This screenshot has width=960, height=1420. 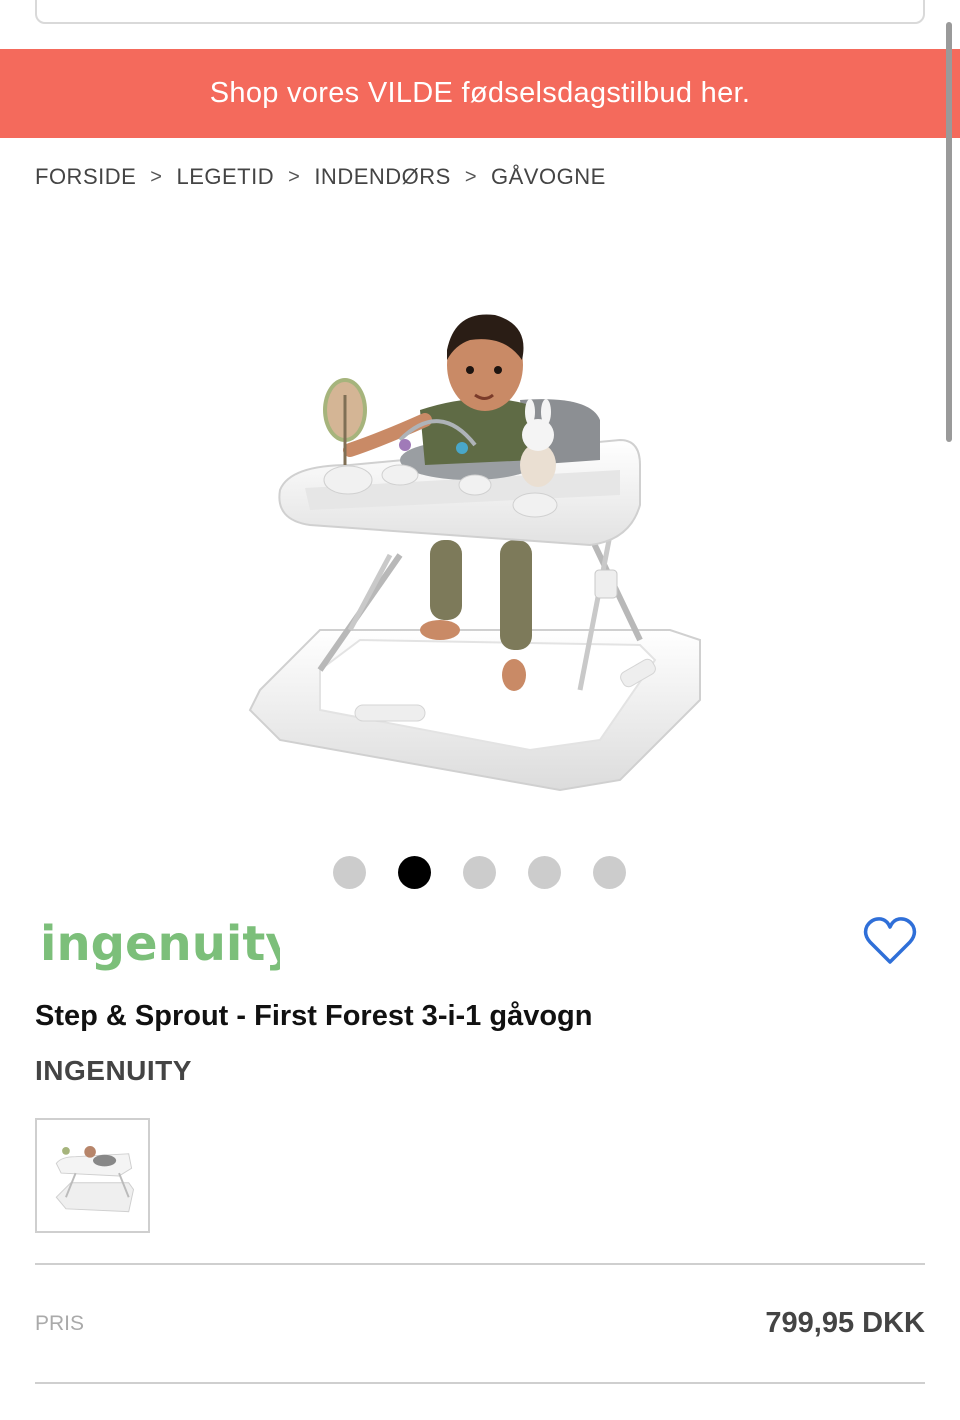 What do you see at coordinates (382, 177) in the screenshot?
I see `breadcrumb-item-indendors: INDENDØRS` at bounding box center [382, 177].